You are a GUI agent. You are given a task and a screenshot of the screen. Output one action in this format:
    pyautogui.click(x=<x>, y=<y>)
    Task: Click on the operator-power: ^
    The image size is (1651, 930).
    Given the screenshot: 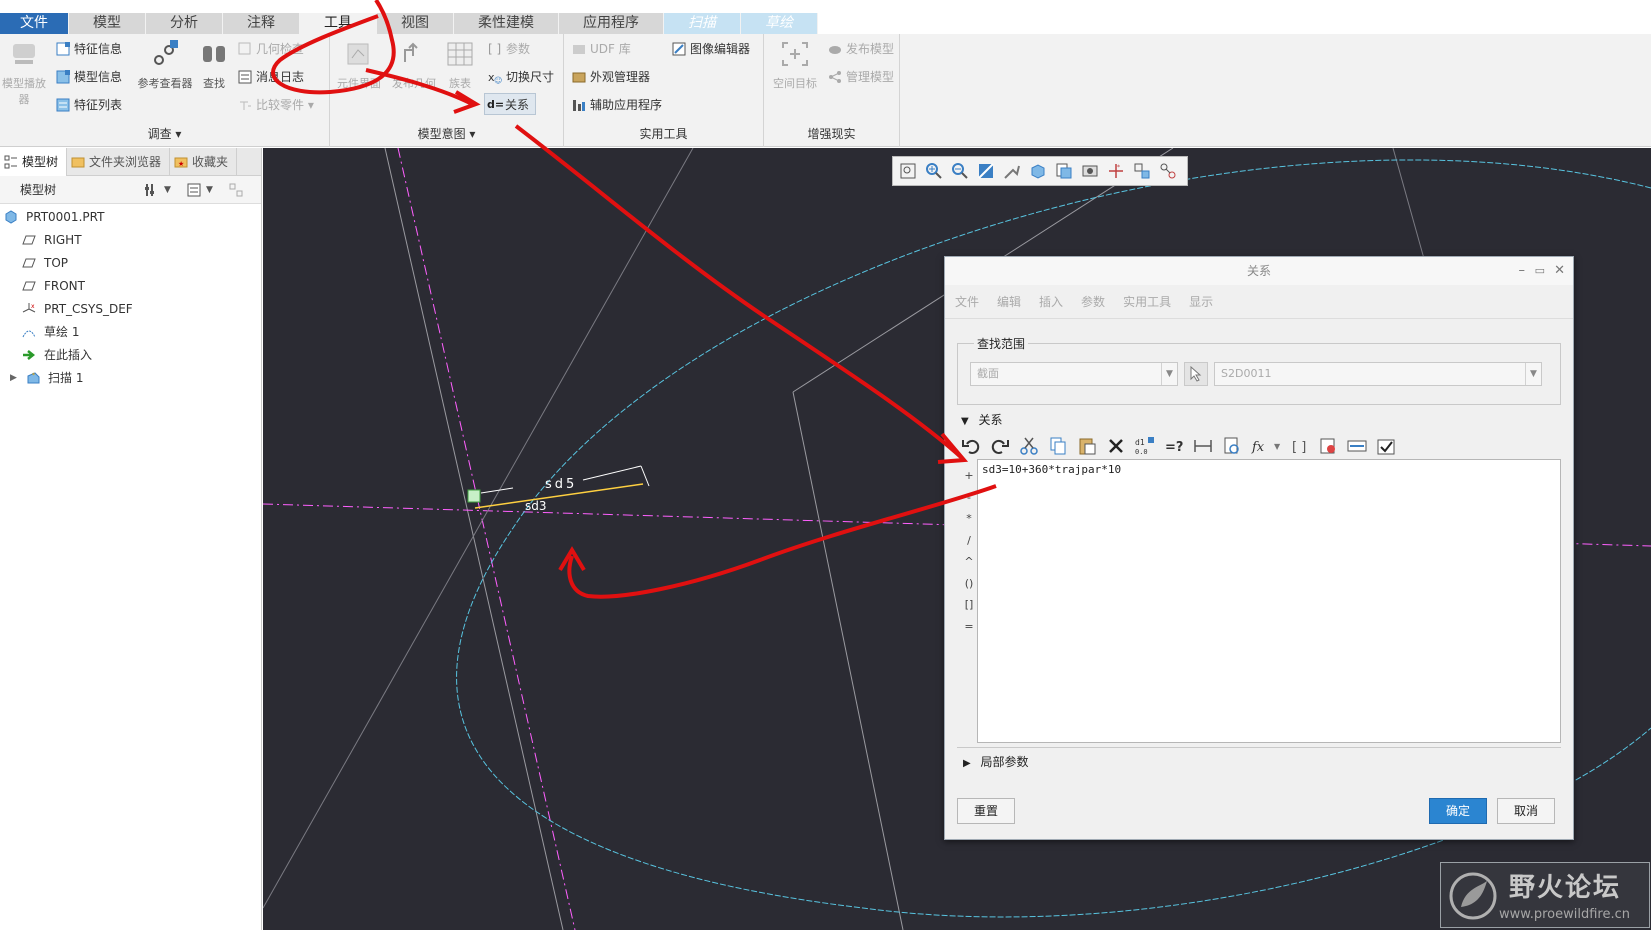 What is the action you would take?
    pyautogui.click(x=969, y=562)
    